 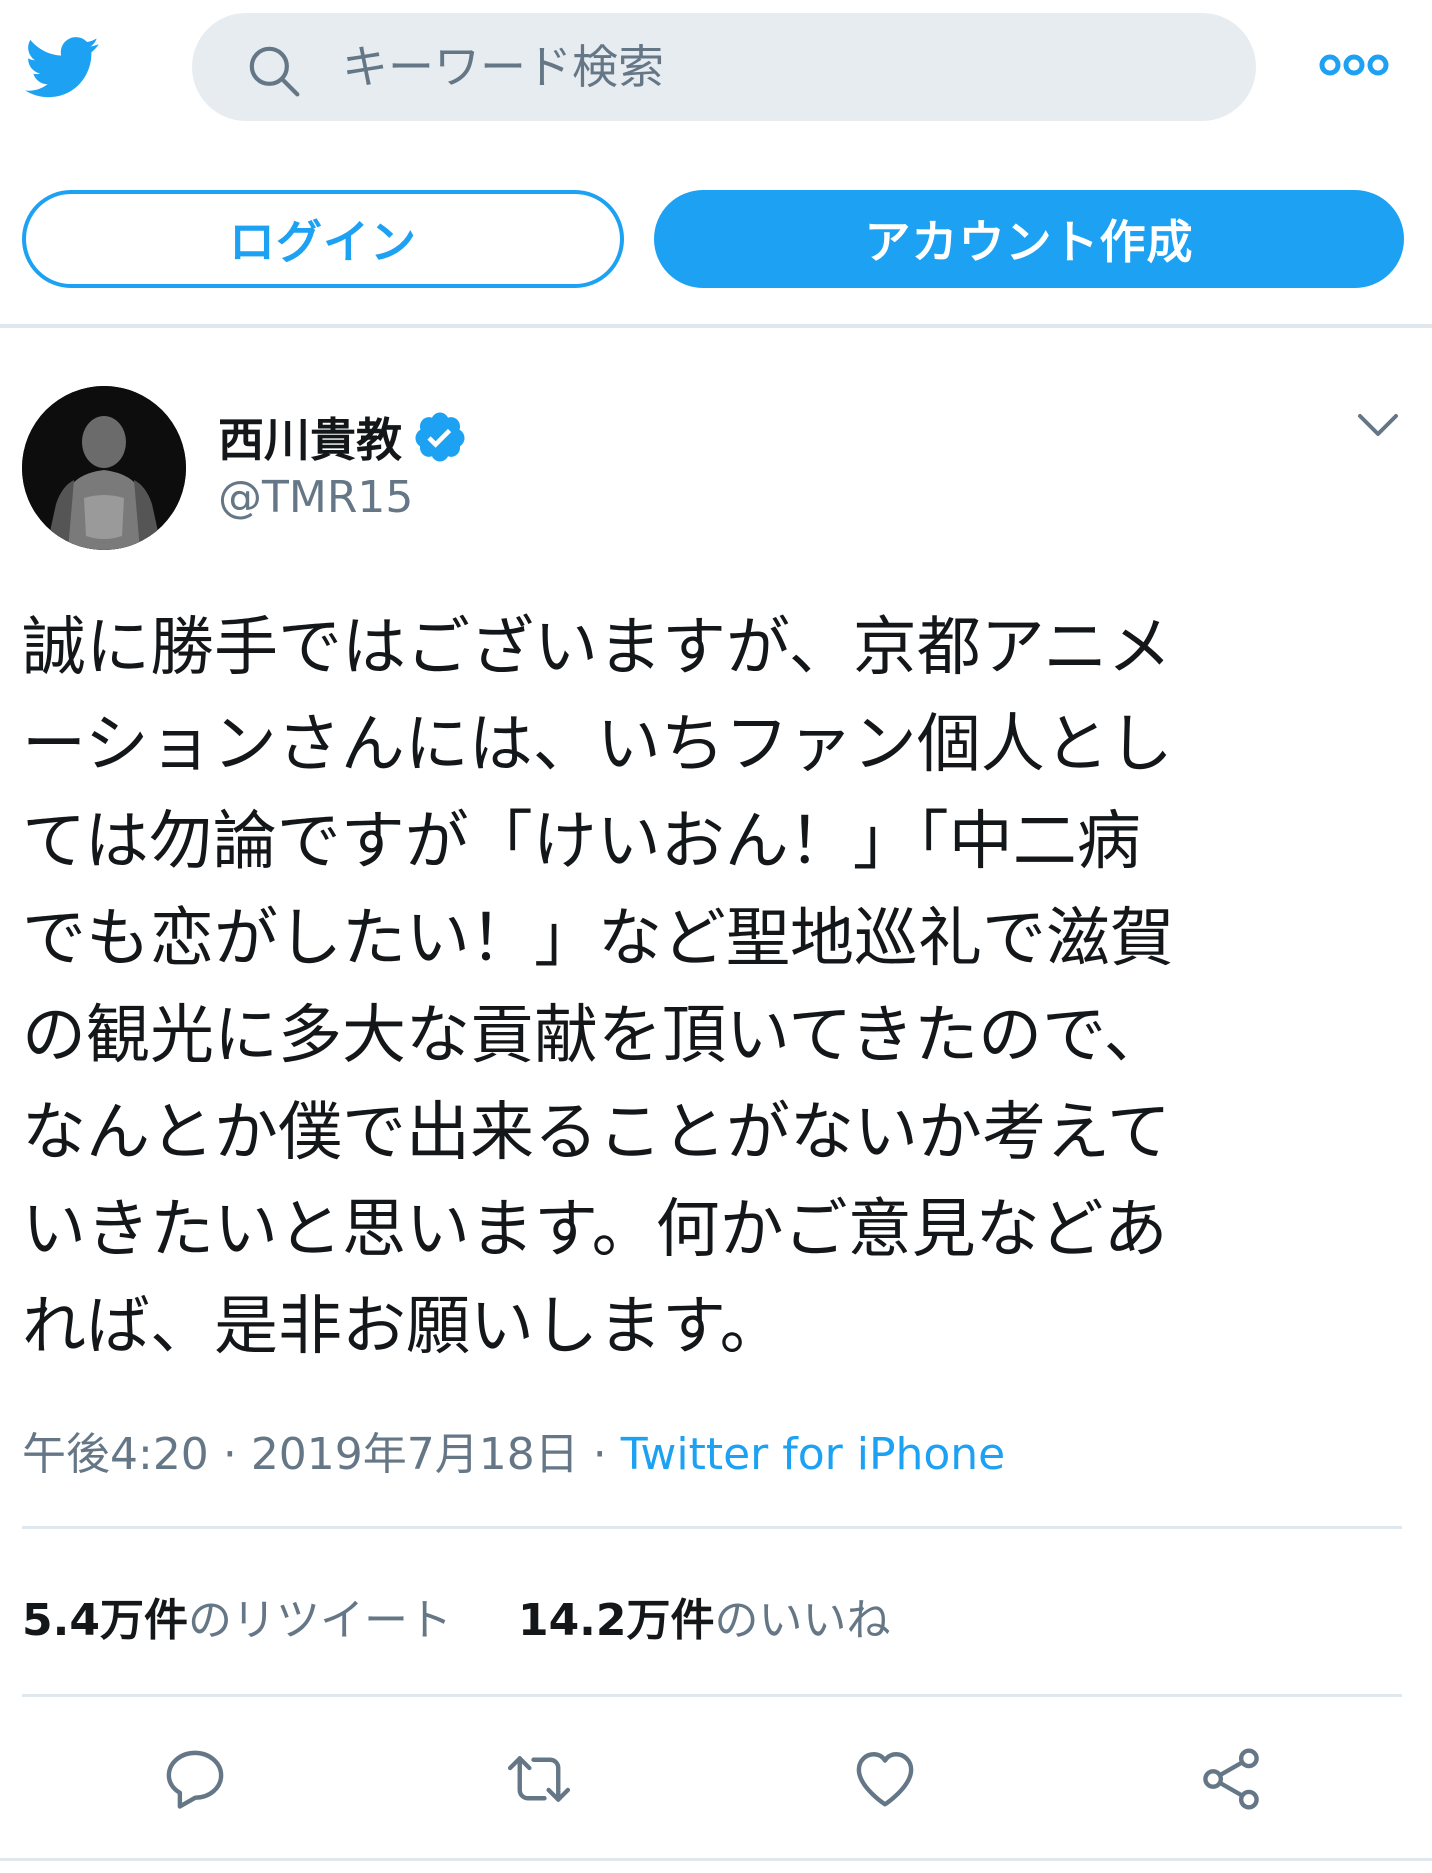 What do you see at coordinates (1231, 1779) in the screenshot?
I see `share-icon` at bounding box center [1231, 1779].